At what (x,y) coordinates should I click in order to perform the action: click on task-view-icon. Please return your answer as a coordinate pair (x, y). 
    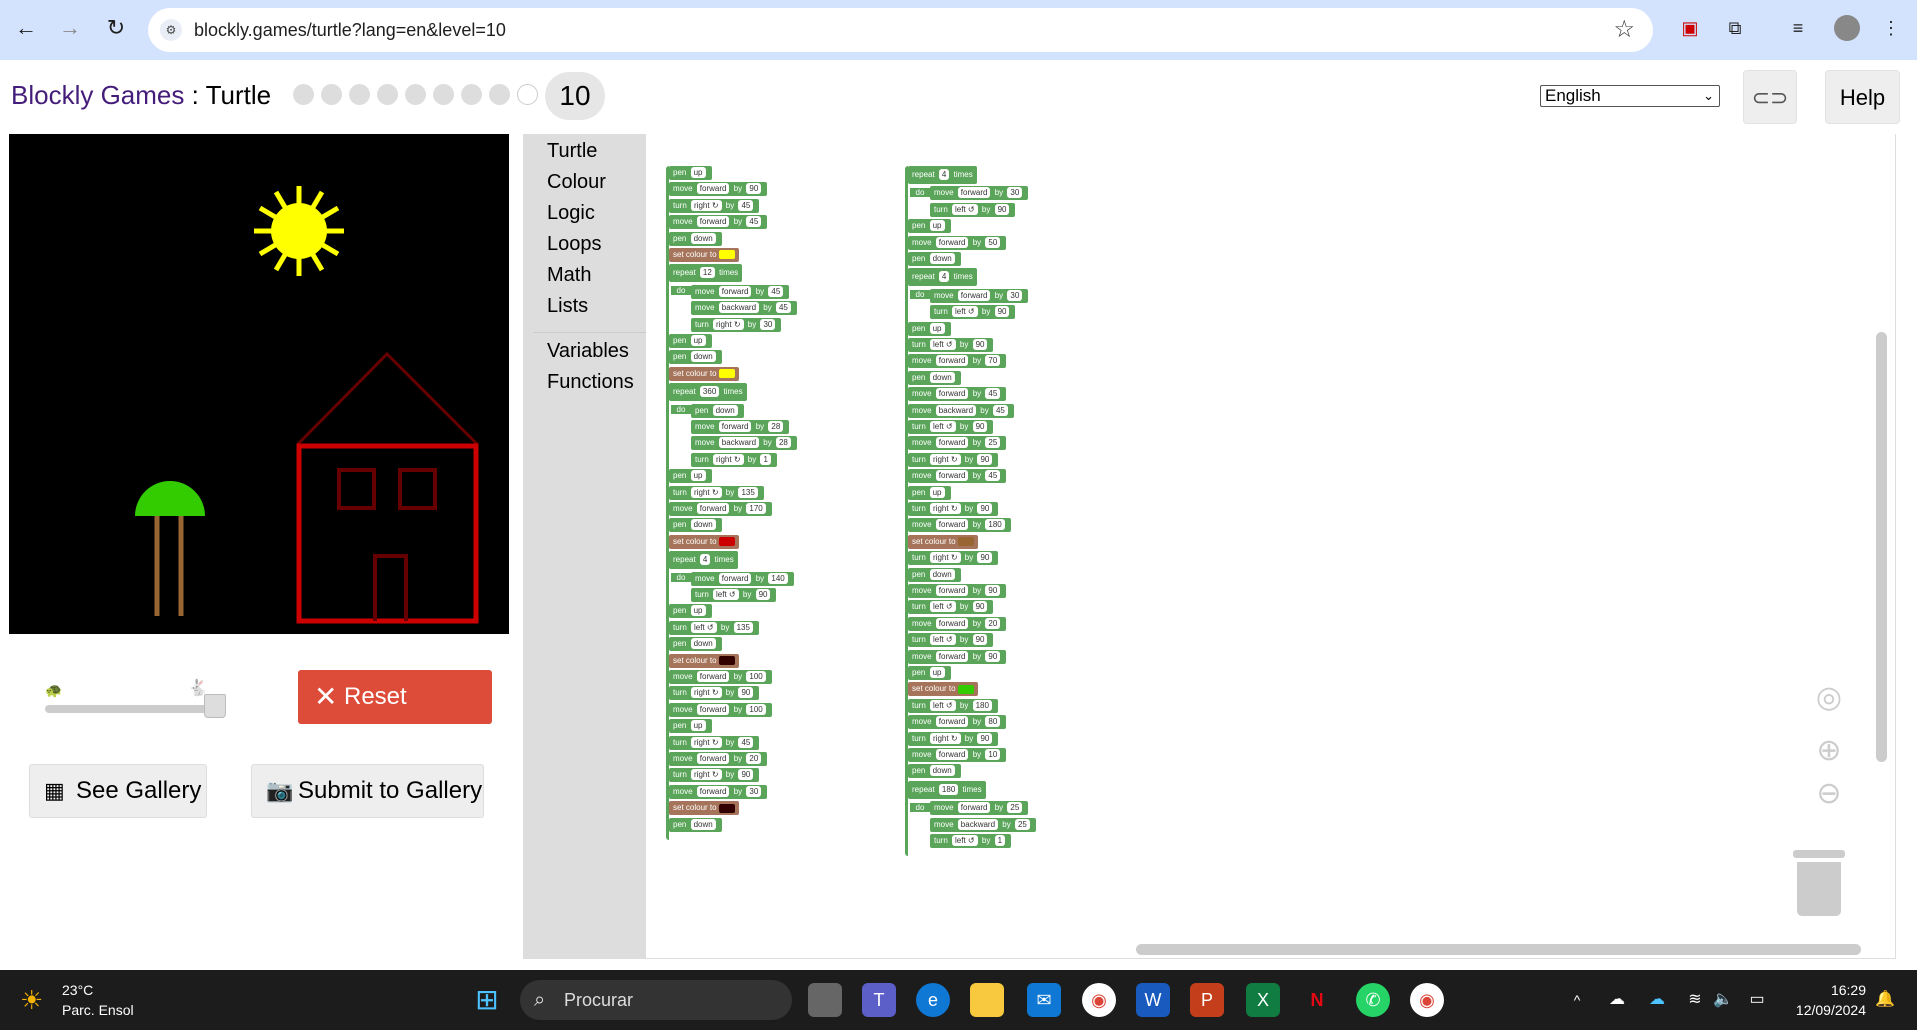
    Looking at the image, I should click on (825, 1000).